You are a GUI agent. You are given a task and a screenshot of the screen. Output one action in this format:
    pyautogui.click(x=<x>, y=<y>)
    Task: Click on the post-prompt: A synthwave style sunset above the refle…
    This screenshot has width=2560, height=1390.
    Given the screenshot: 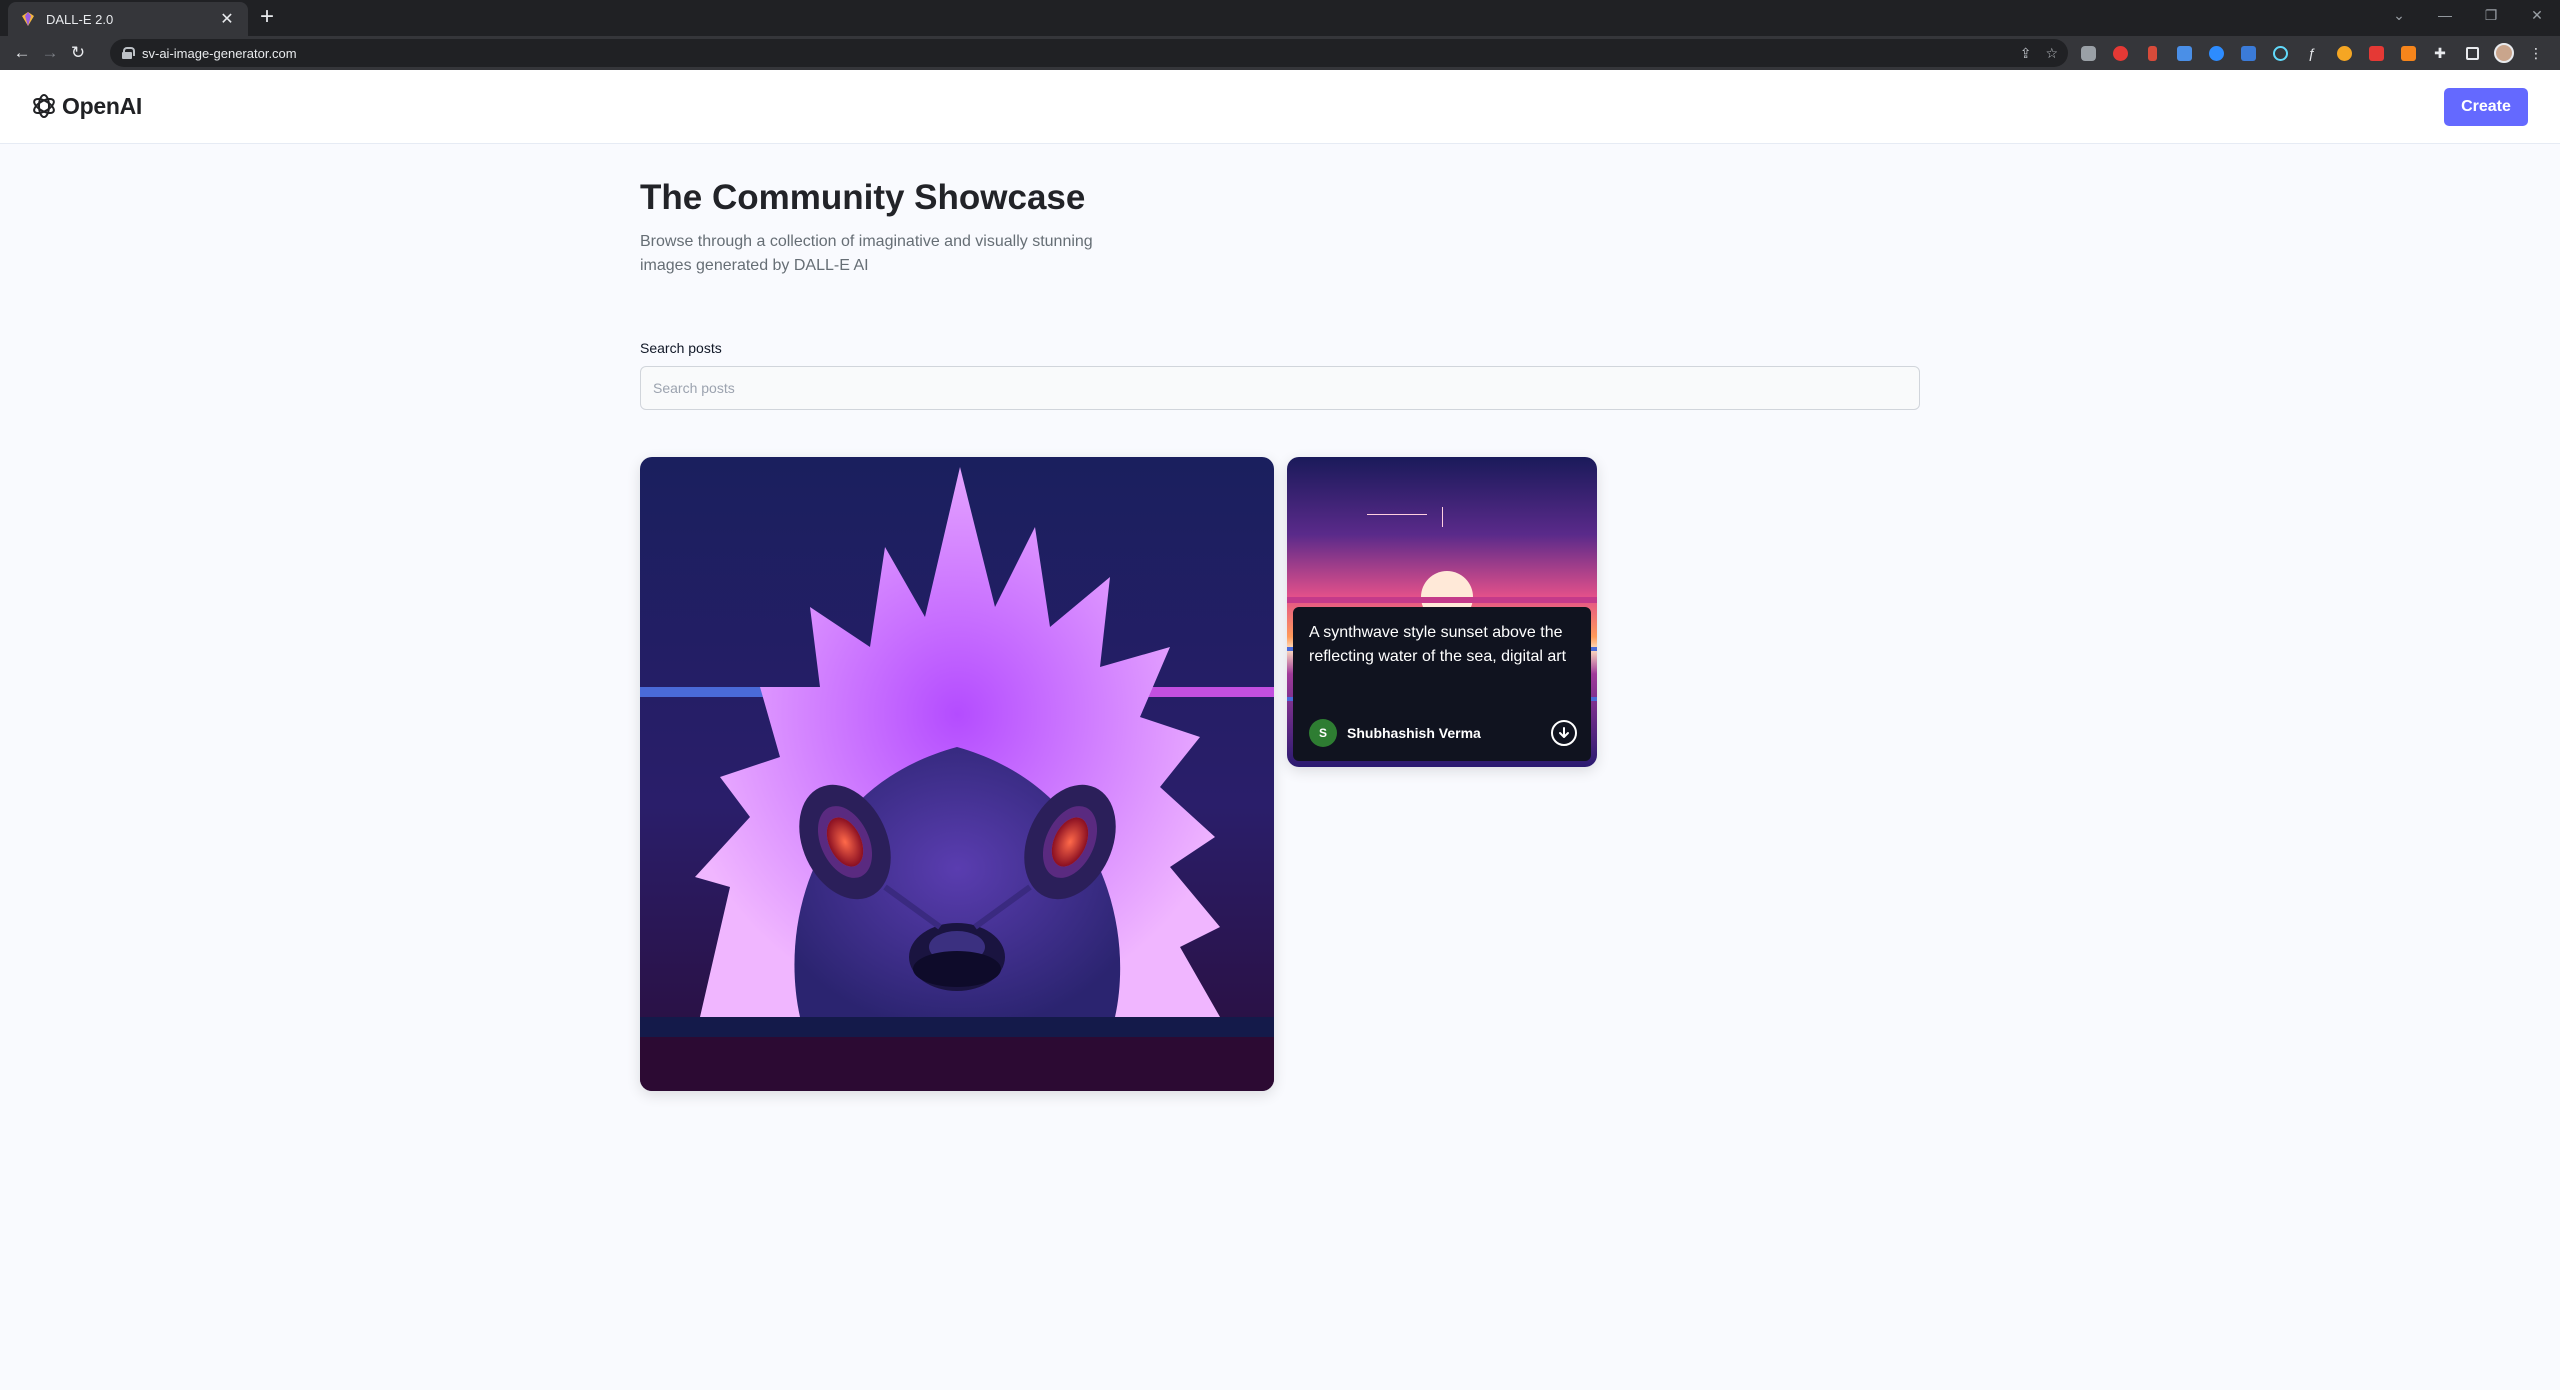 What is the action you would take?
    pyautogui.click(x=1438, y=644)
    